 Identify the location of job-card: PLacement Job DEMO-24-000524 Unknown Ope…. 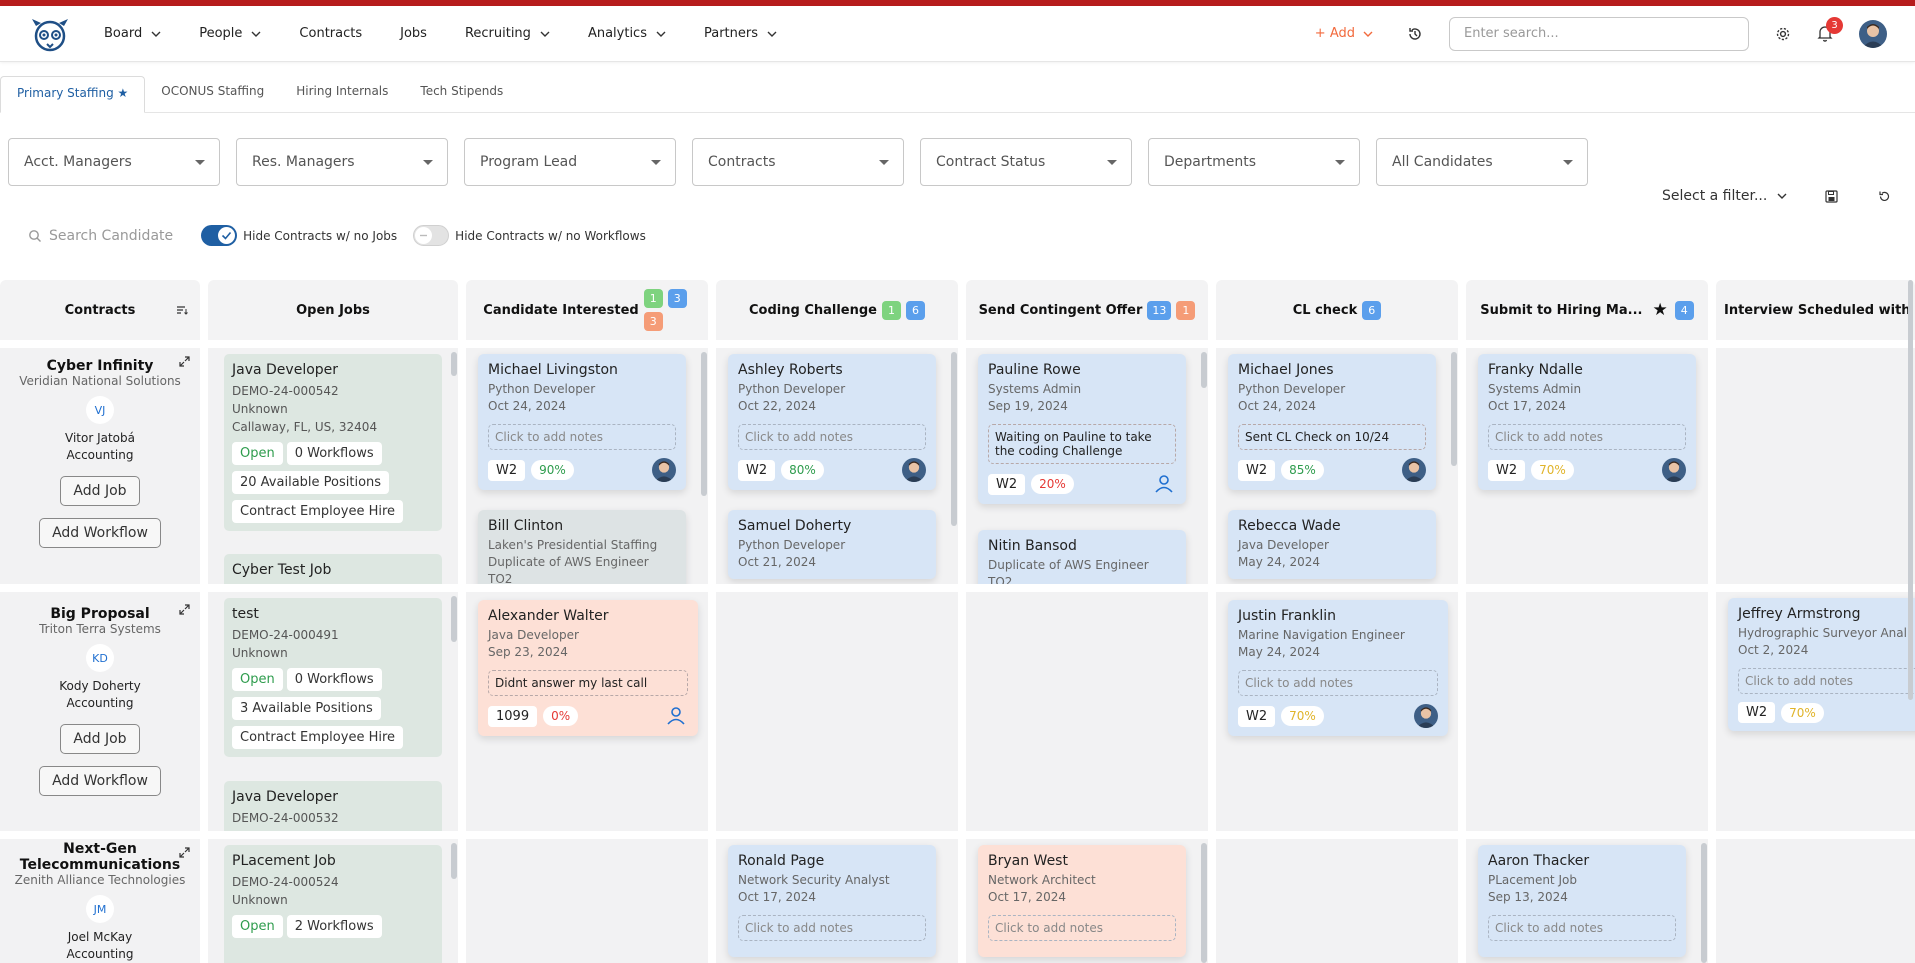
(333, 904).